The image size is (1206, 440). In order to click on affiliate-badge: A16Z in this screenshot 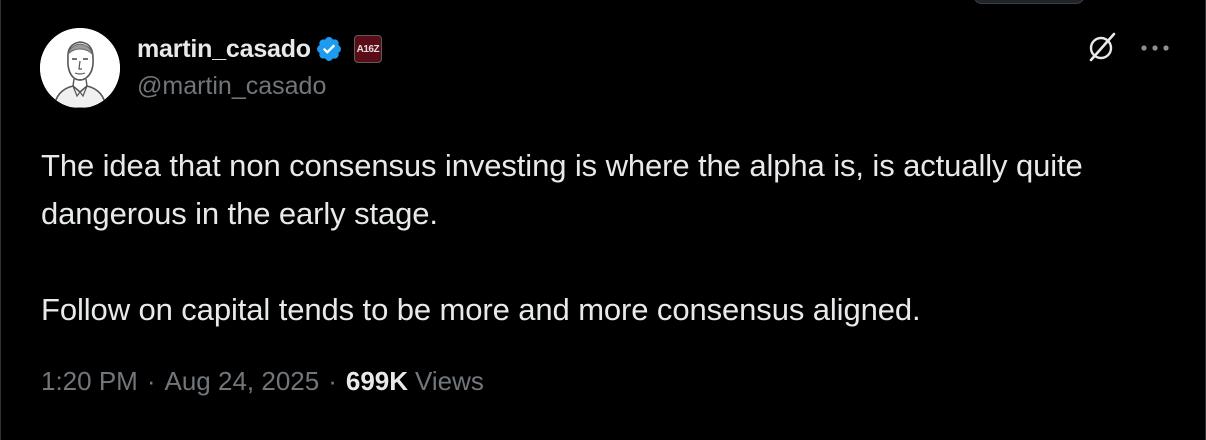, I will do `click(367, 49)`.